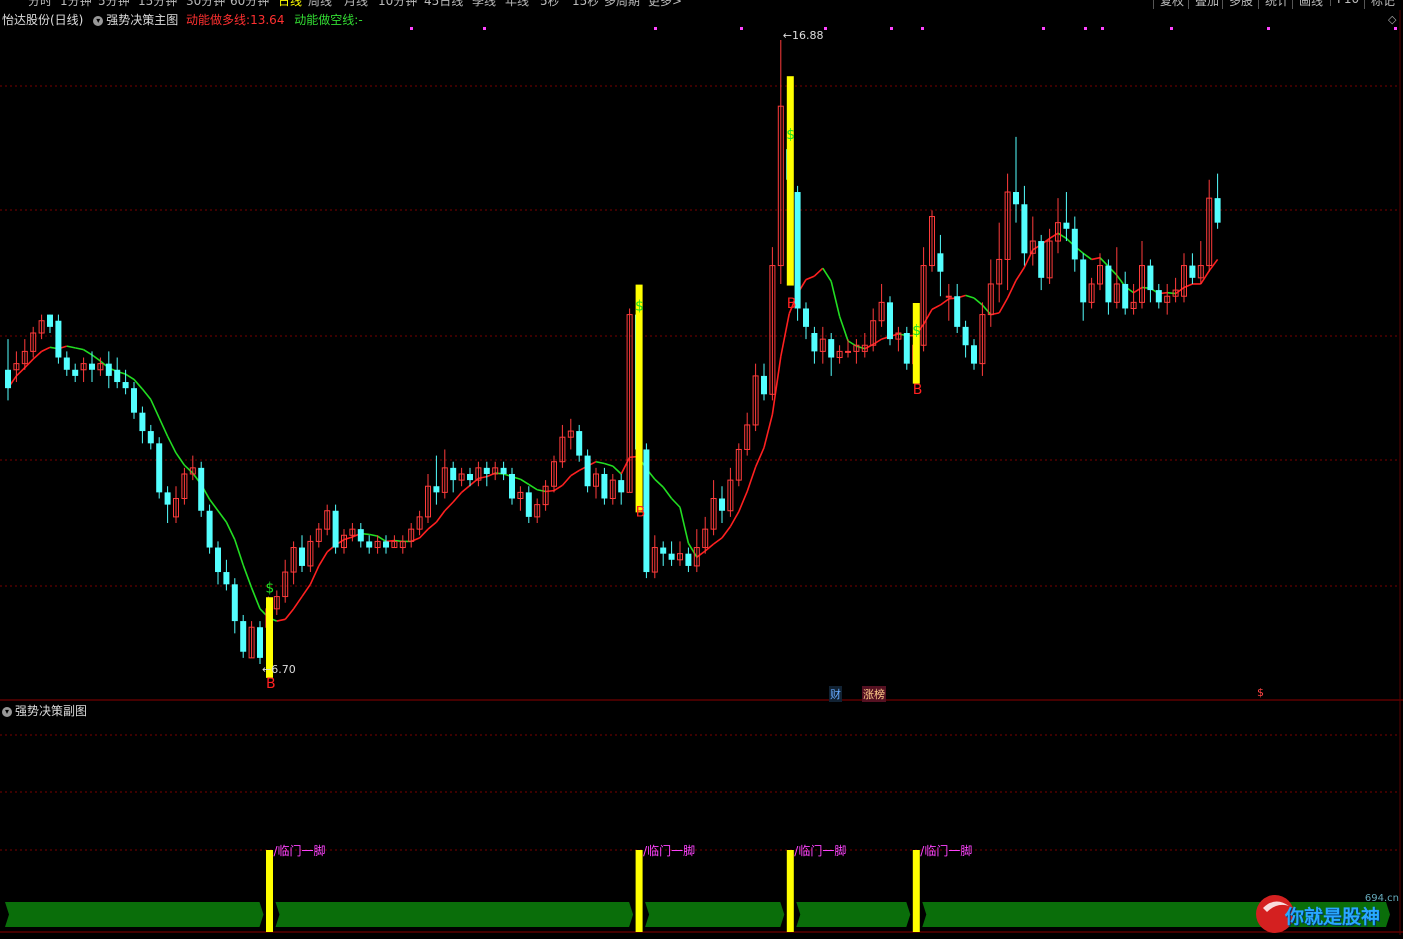  Describe the element at coordinates (76, 4) in the screenshot. I see `period-tab: 1分钟` at that location.